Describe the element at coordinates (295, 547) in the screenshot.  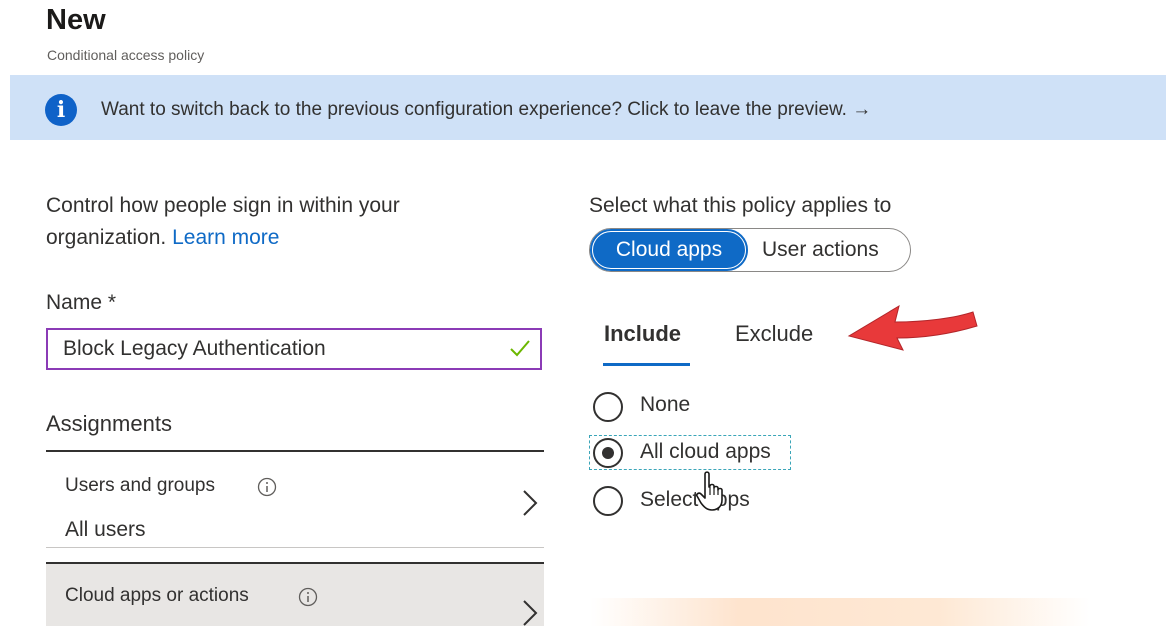
I see `divider` at that location.